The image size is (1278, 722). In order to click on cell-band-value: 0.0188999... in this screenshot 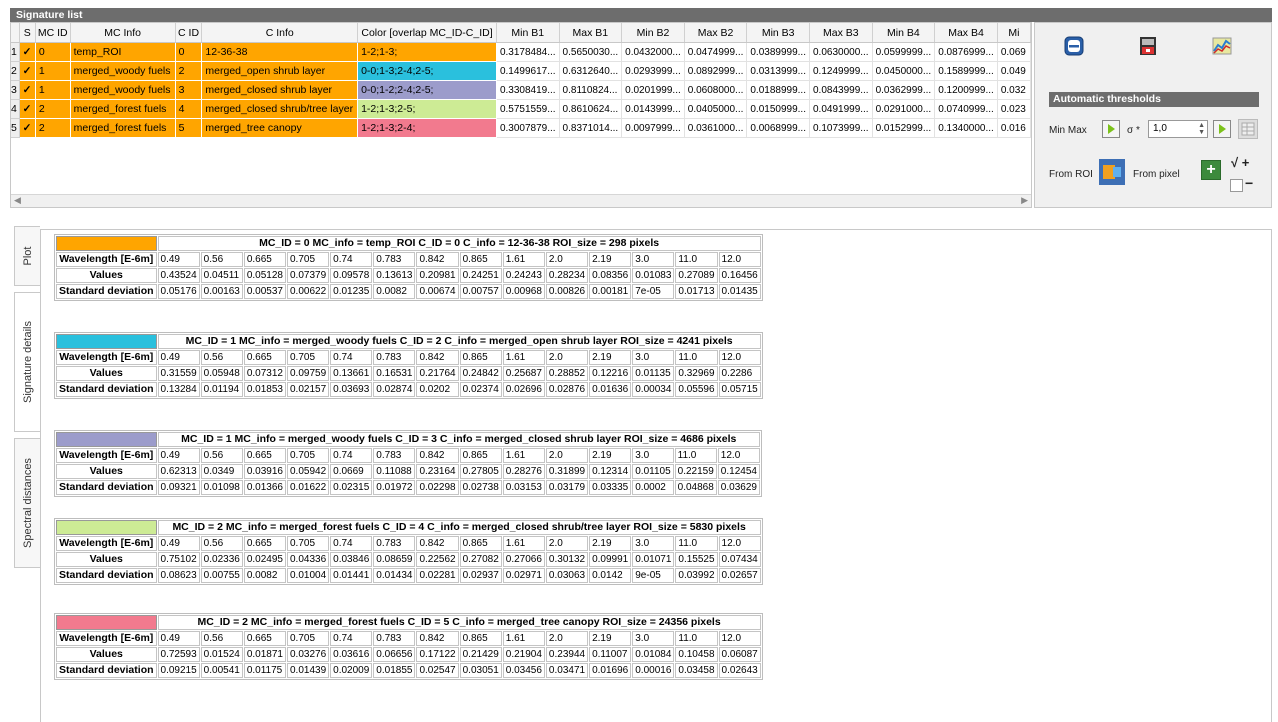, I will do `click(778, 90)`.